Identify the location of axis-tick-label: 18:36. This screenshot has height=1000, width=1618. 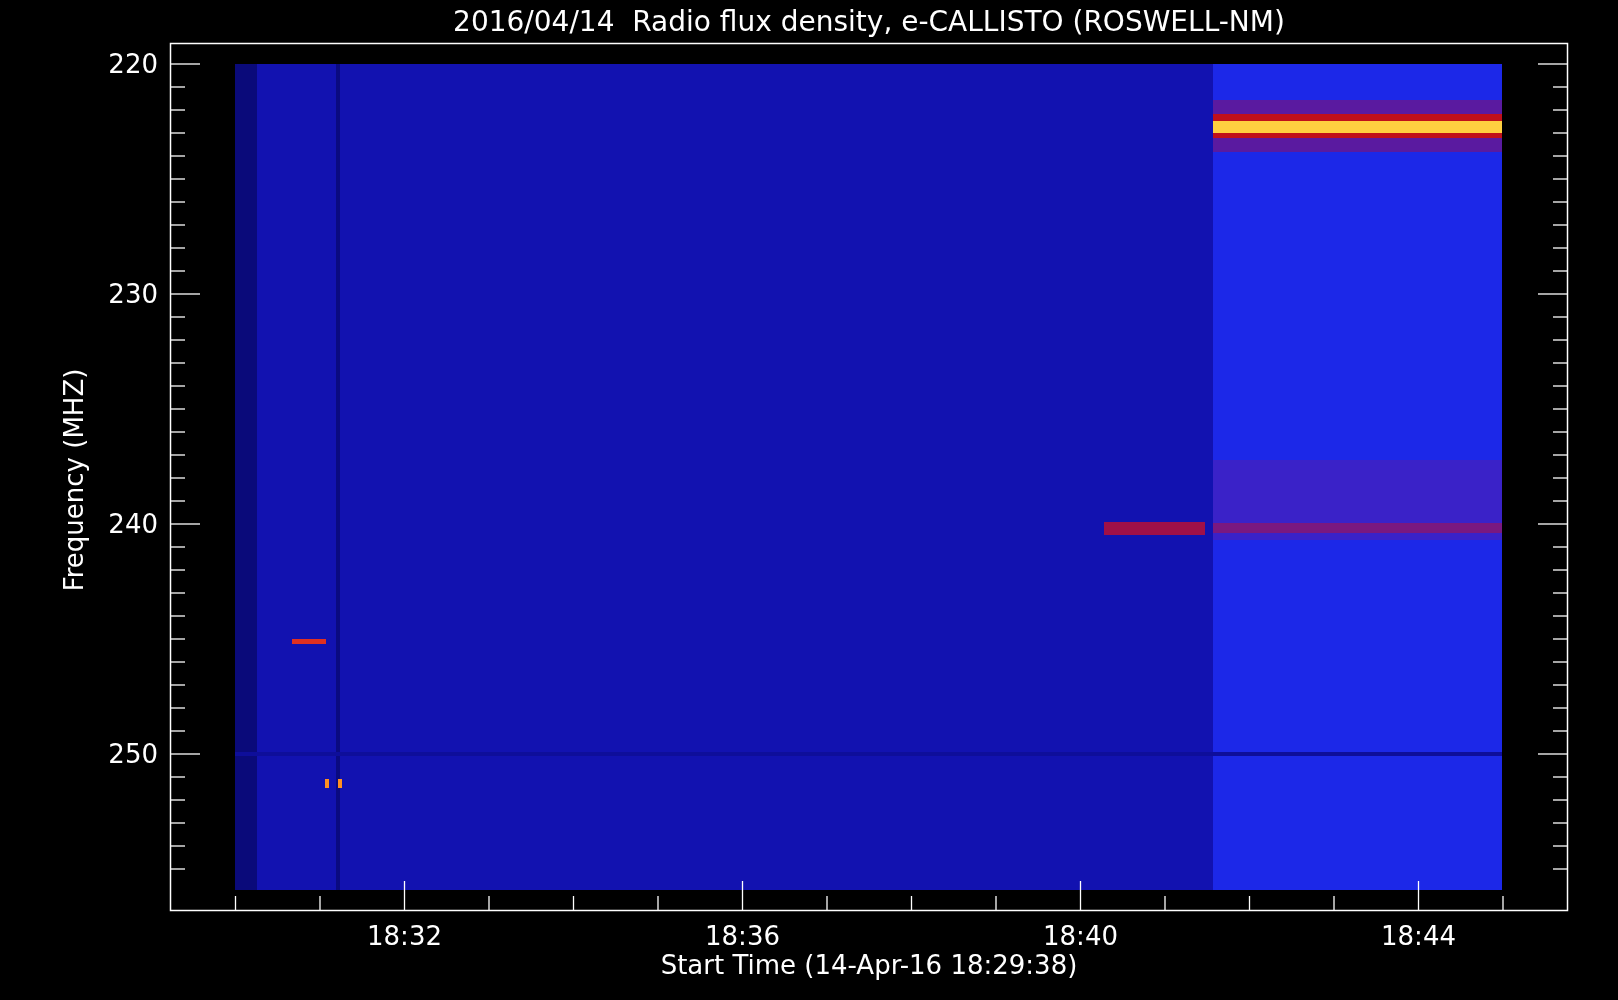
(742, 936).